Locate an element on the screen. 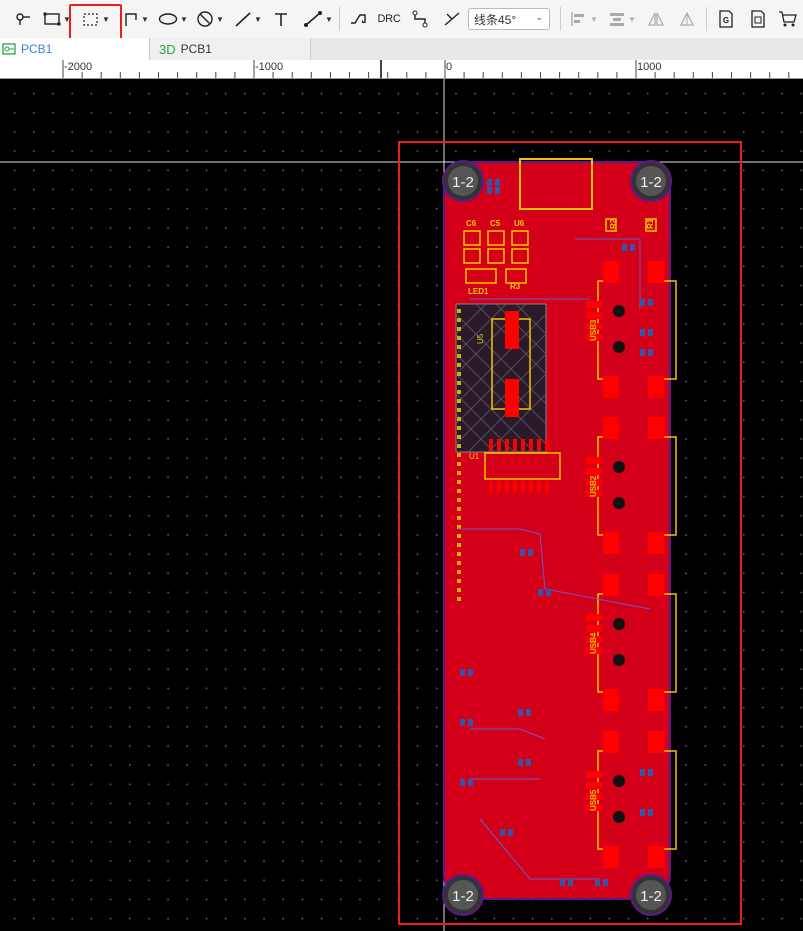 The height and width of the screenshot is (931, 803). flip-horizontal-button is located at coordinates (656, 19).